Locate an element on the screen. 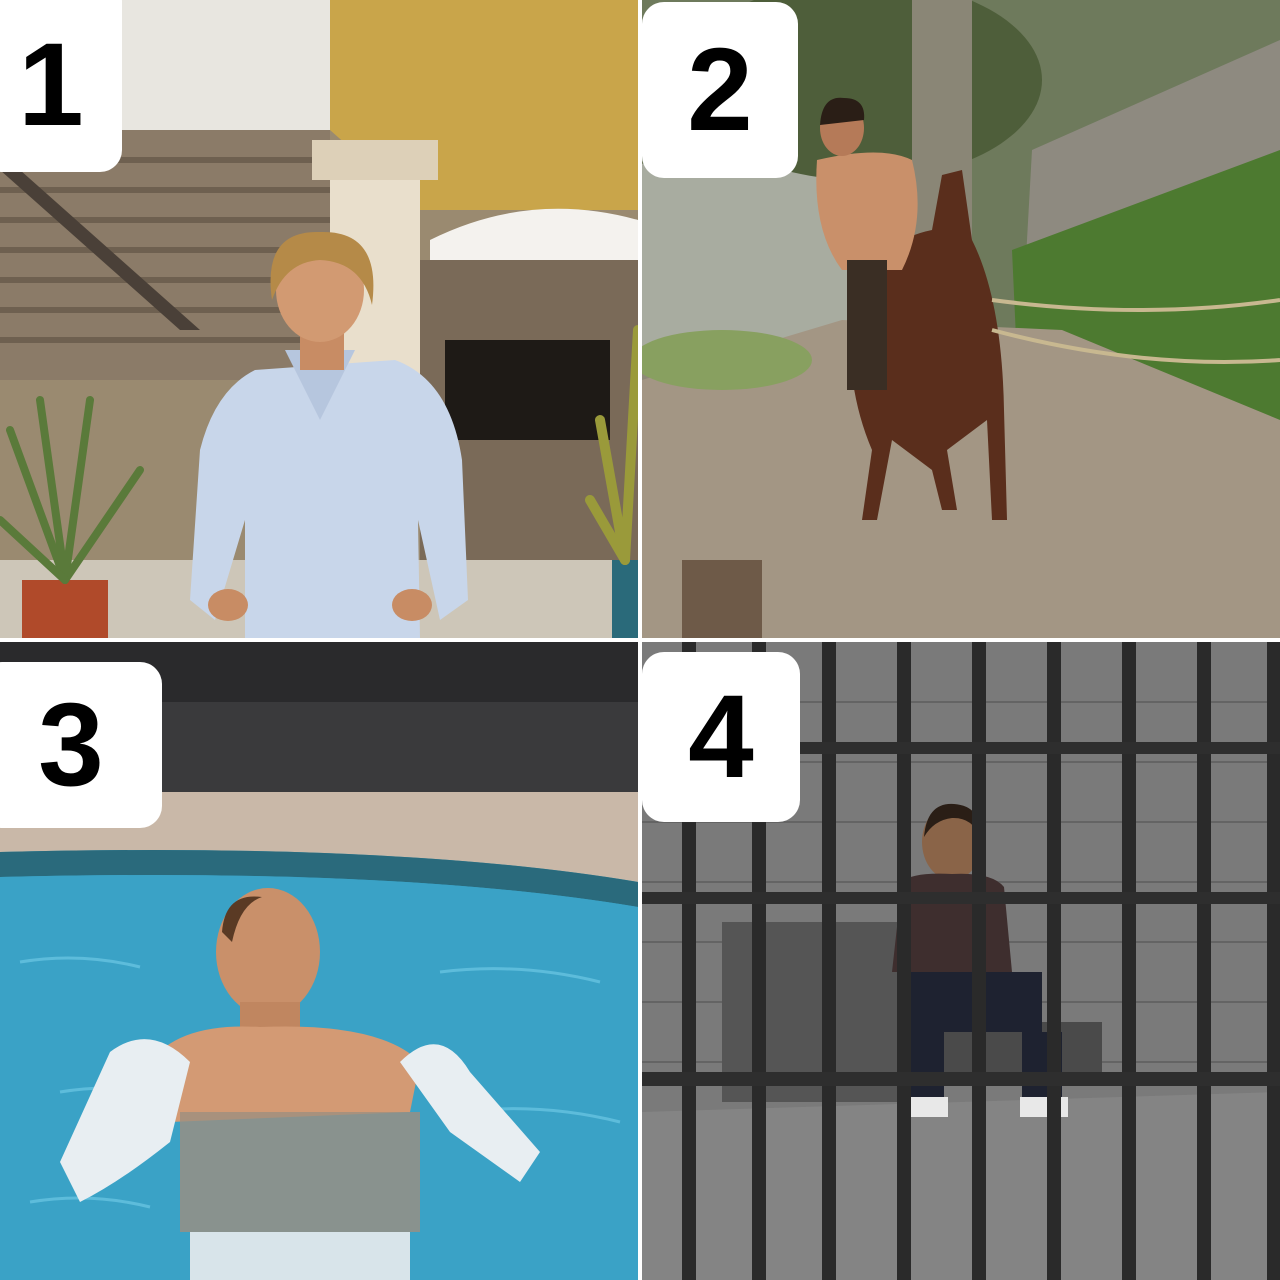 The width and height of the screenshot is (1280, 1280). panel-number-badge-1: 1 is located at coordinates (61, 86).